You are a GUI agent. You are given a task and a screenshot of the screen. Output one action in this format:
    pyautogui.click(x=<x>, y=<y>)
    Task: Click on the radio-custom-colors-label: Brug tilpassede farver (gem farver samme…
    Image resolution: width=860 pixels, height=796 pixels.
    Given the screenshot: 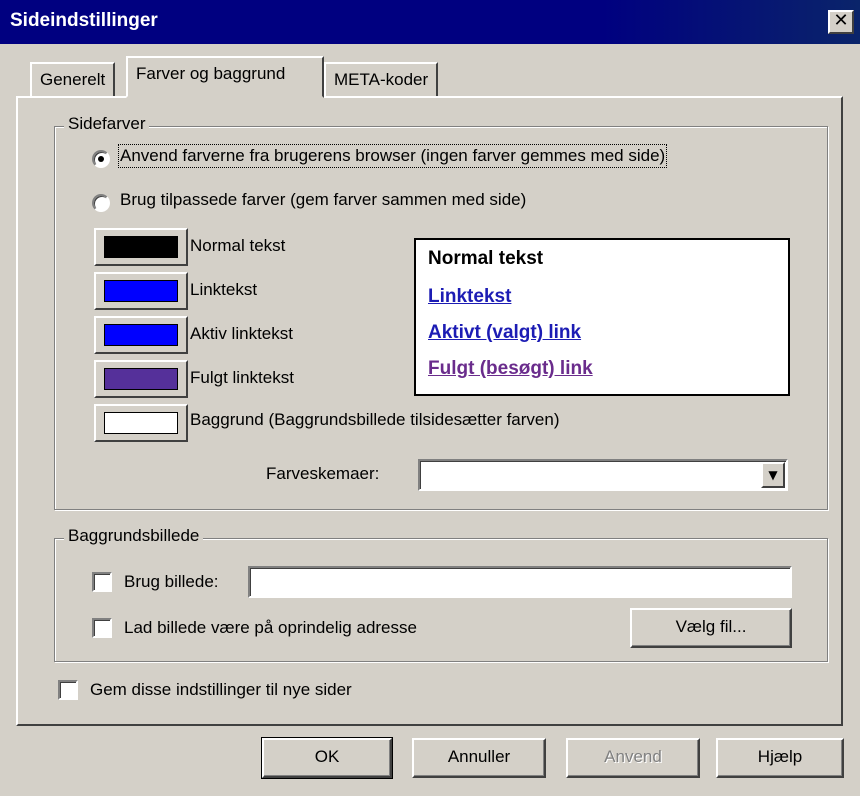 What is the action you would take?
    pyautogui.click(x=323, y=200)
    